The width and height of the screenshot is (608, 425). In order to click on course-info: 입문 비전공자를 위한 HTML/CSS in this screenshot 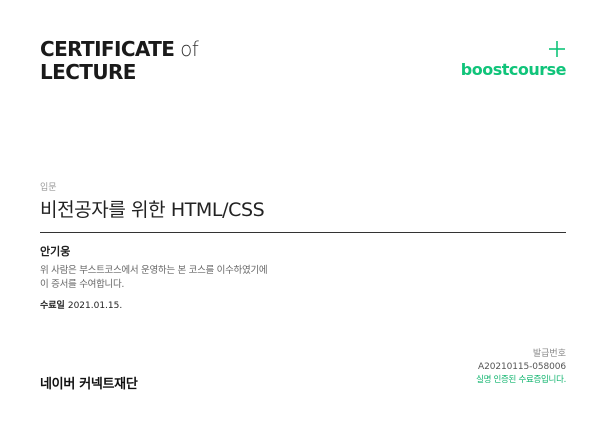, I will do `click(152, 201)`.